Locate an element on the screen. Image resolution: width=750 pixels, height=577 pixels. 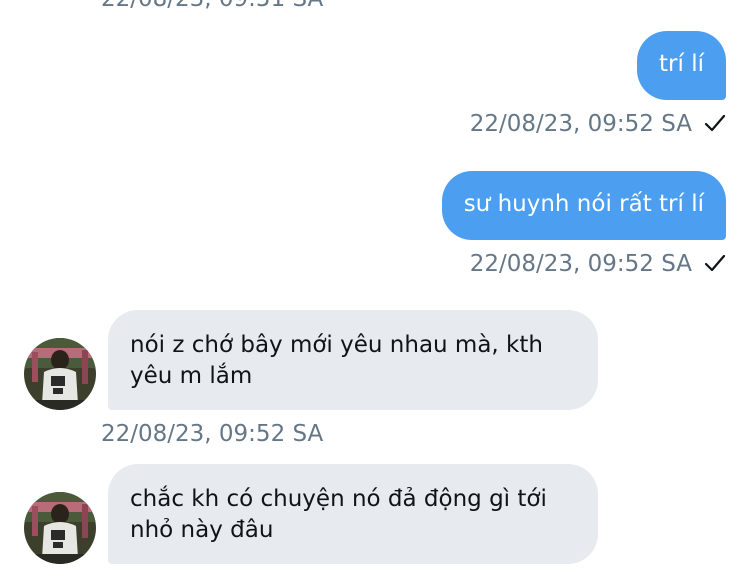
message-timestamp: 22/08/23, 09:51 SA is located at coordinates (212, 5).